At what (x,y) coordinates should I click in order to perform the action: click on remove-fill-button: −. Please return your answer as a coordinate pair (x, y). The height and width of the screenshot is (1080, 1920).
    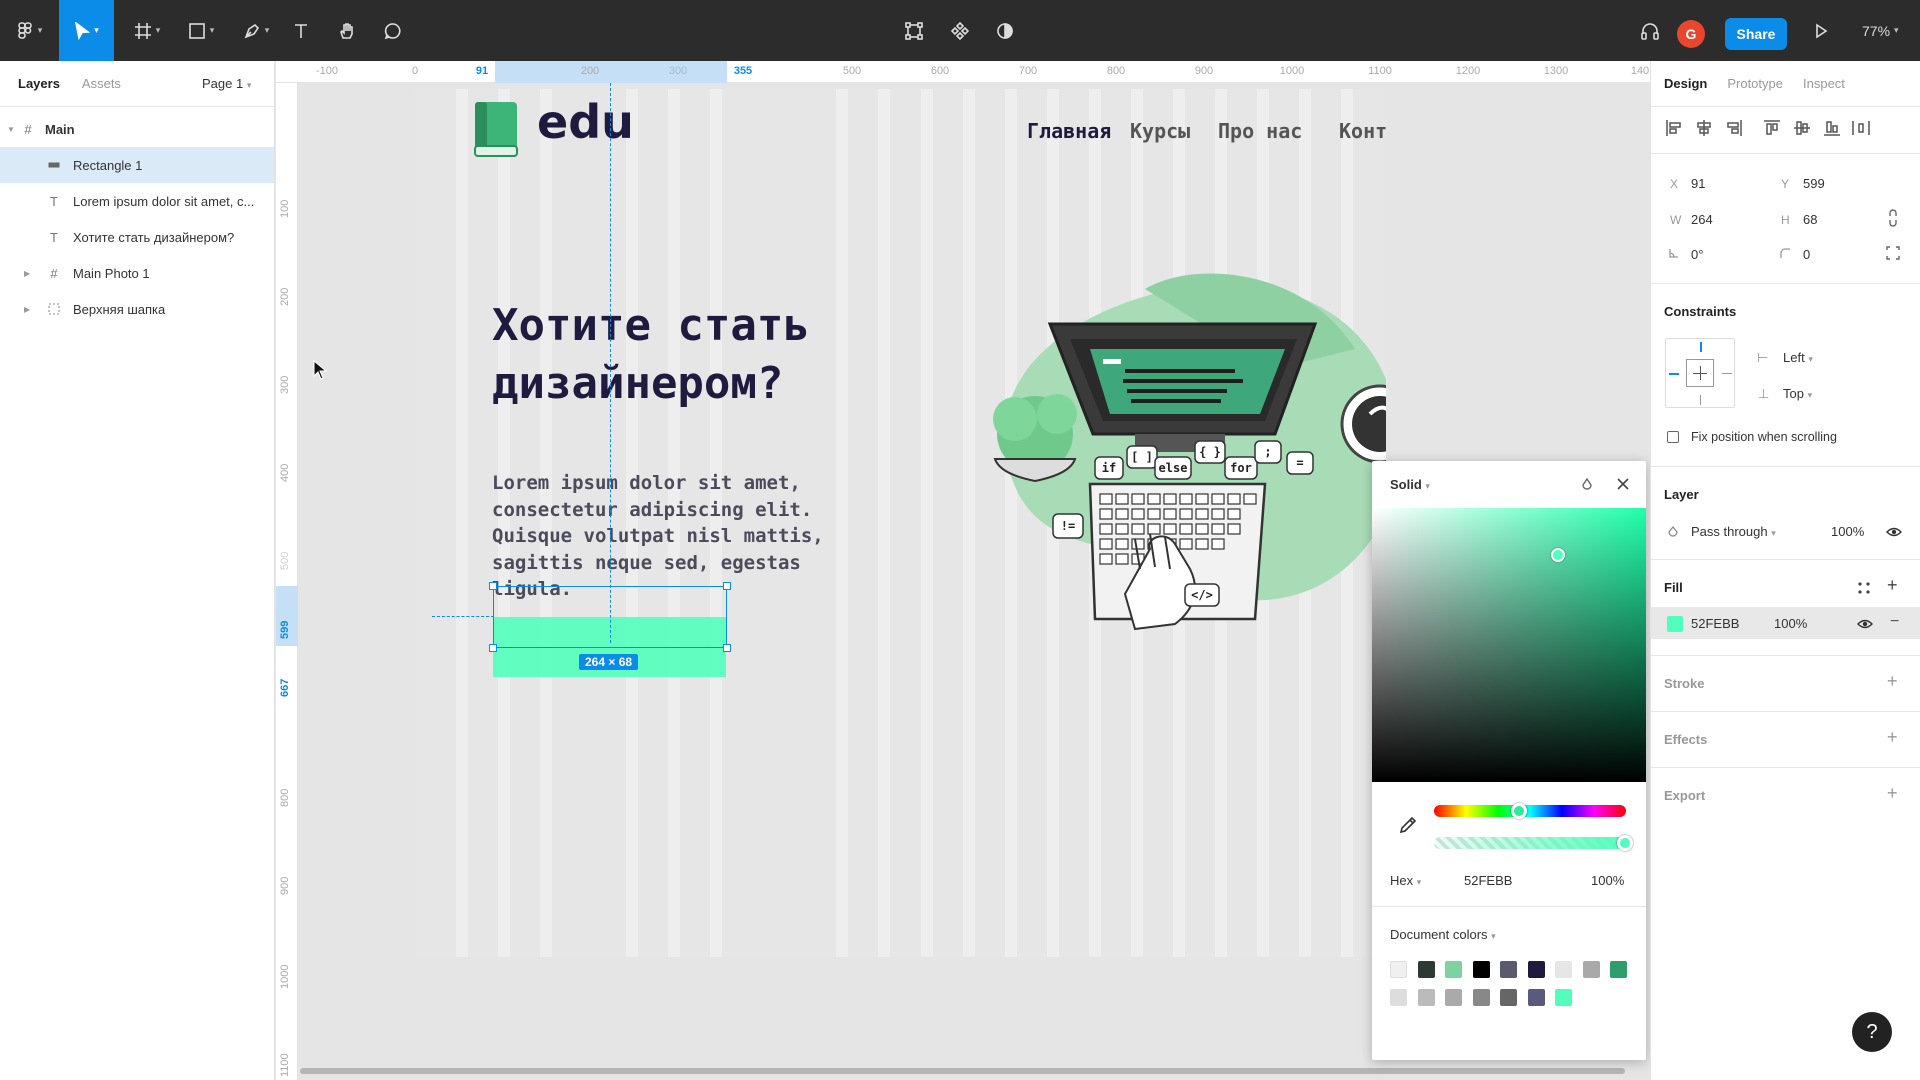
    Looking at the image, I should click on (1894, 622).